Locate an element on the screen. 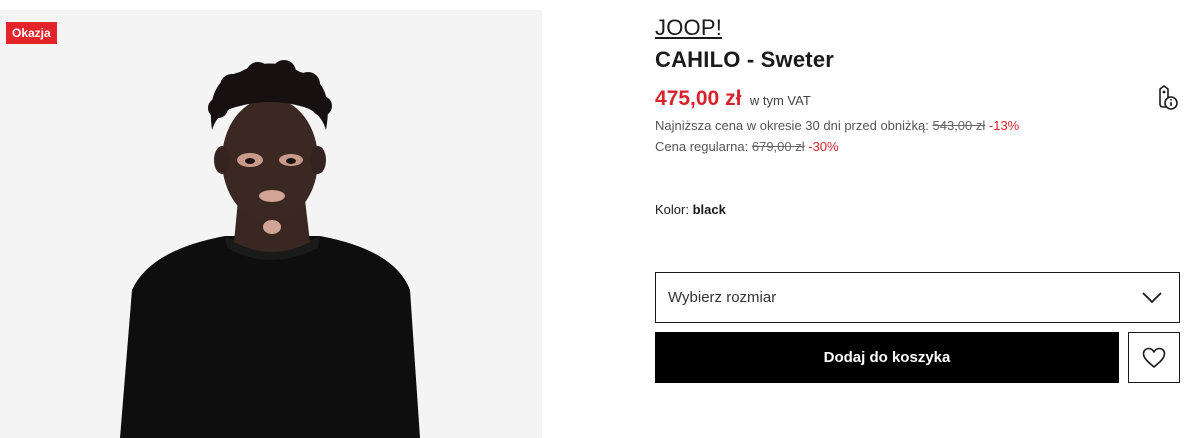 Image resolution: width=1200 pixels, height=438 pixels. regular-price-line: Cena regularna: 679,00 zł -30% is located at coordinates (747, 146).